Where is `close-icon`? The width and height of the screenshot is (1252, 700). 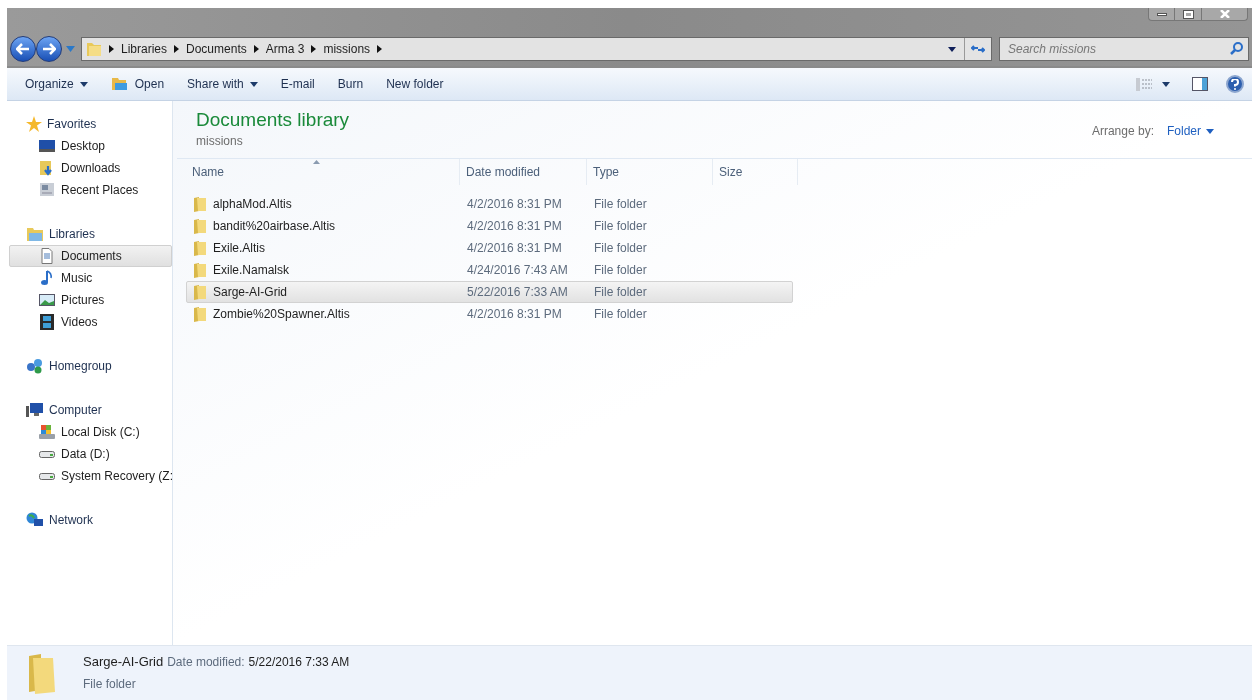 close-icon is located at coordinates (1224, 14).